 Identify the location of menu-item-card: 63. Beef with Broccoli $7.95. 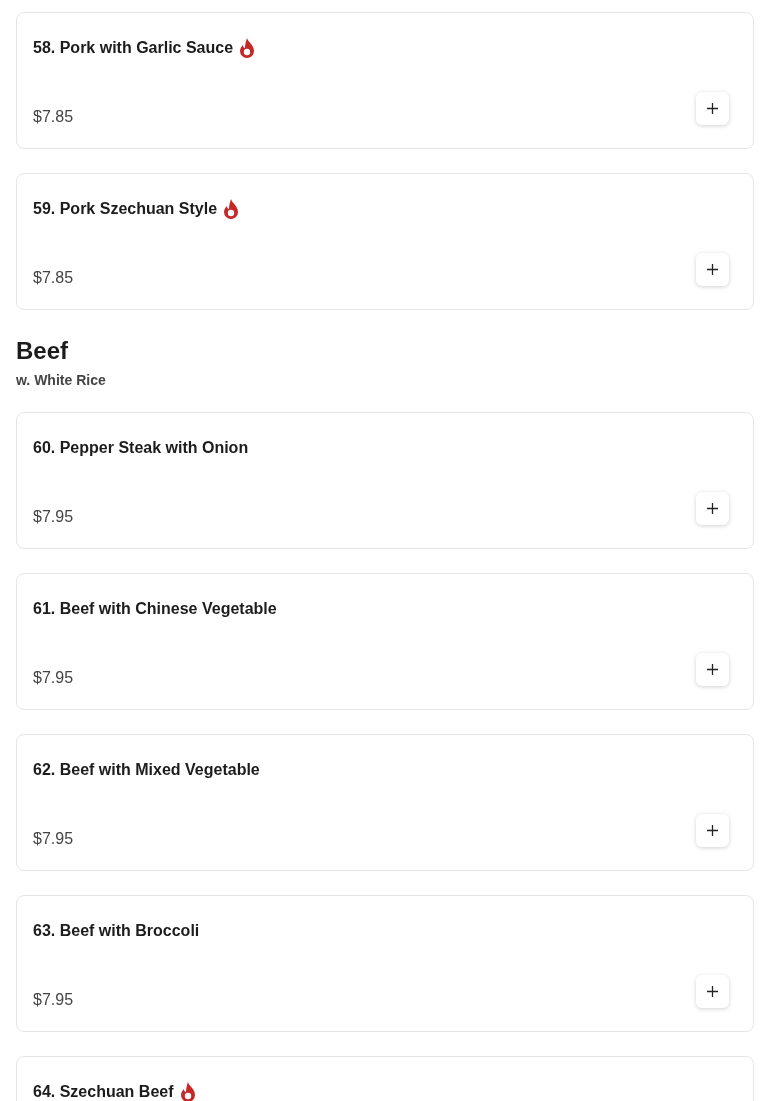
(385, 963).